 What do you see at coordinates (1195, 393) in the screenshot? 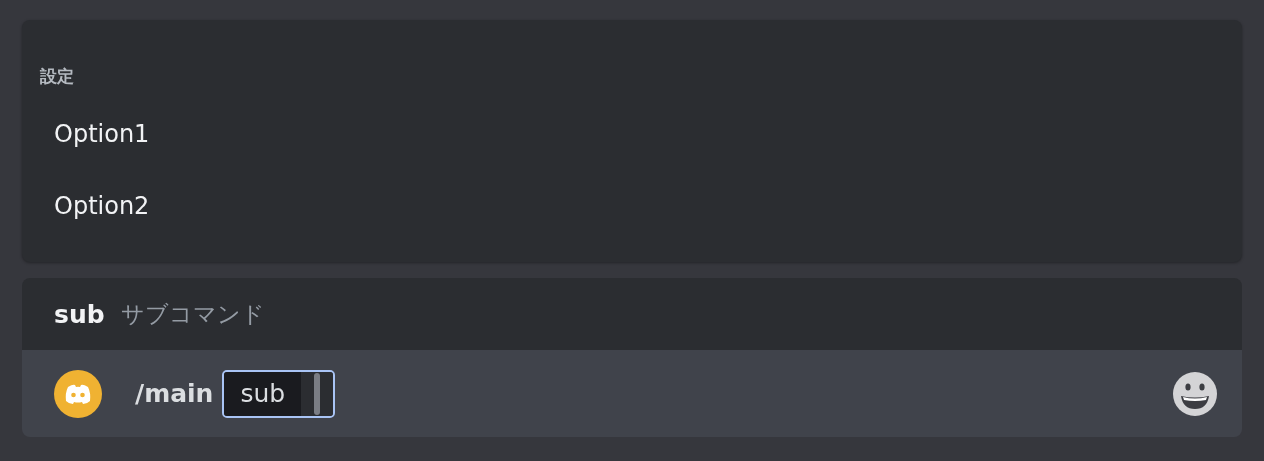
I see `smiley-icon` at bounding box center [1195, 393].